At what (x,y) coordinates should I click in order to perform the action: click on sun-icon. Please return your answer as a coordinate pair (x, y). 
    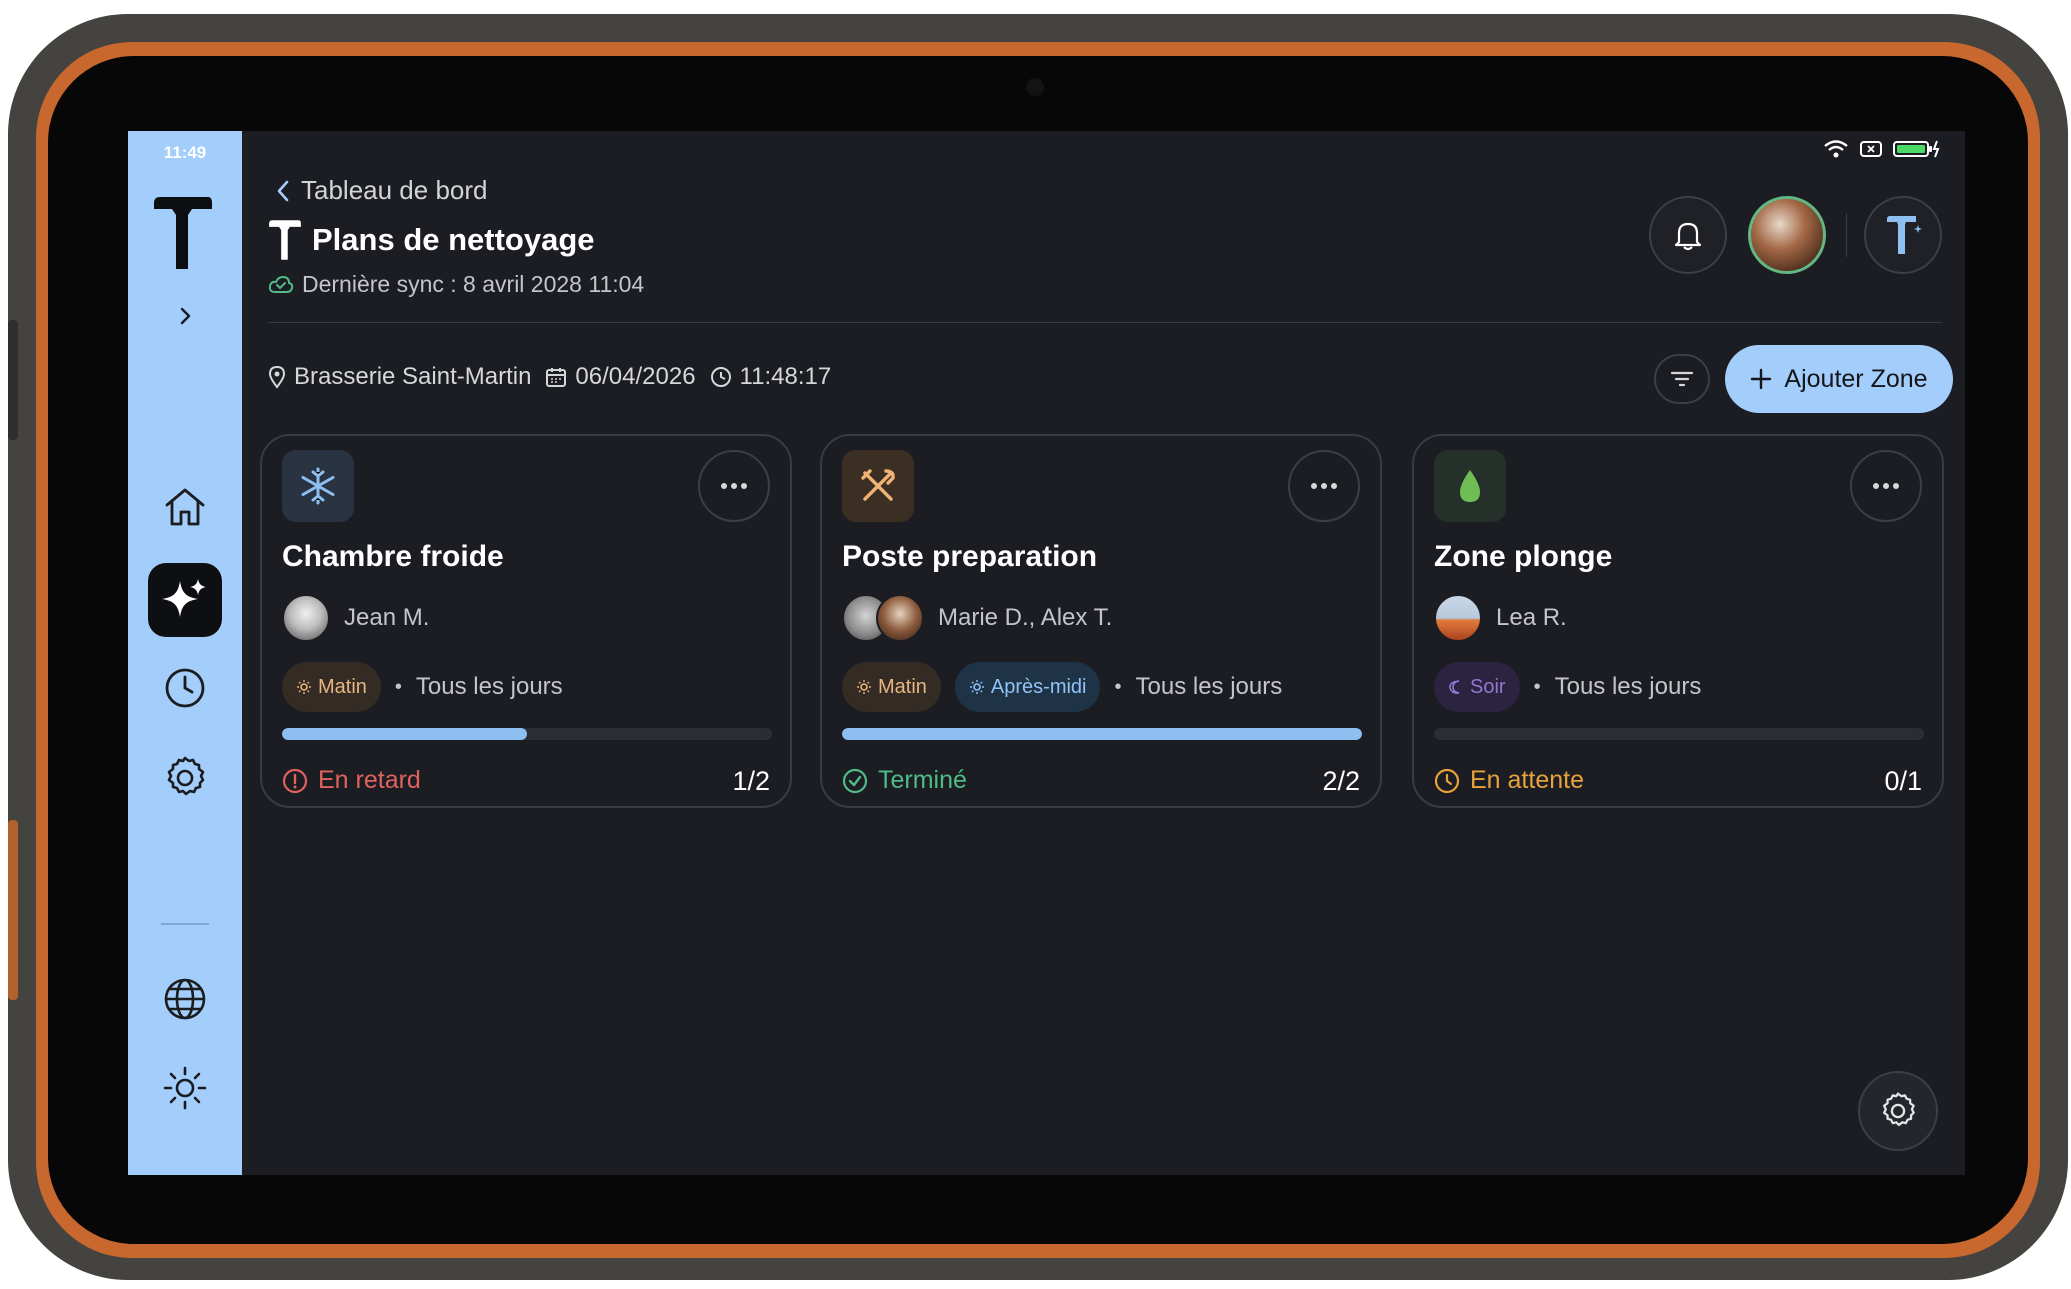
    Looking at the image, I should click on (185, 1088).